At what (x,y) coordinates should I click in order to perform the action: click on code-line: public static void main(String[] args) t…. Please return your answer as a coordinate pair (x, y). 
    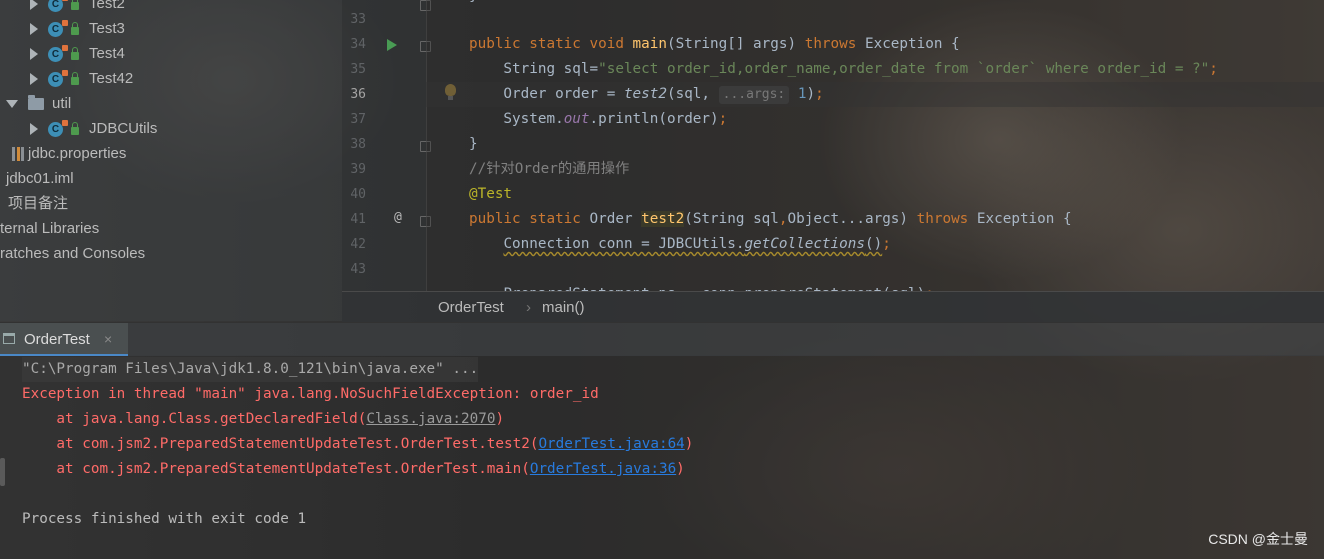
    Looking at the image, I should click on (714, 44).